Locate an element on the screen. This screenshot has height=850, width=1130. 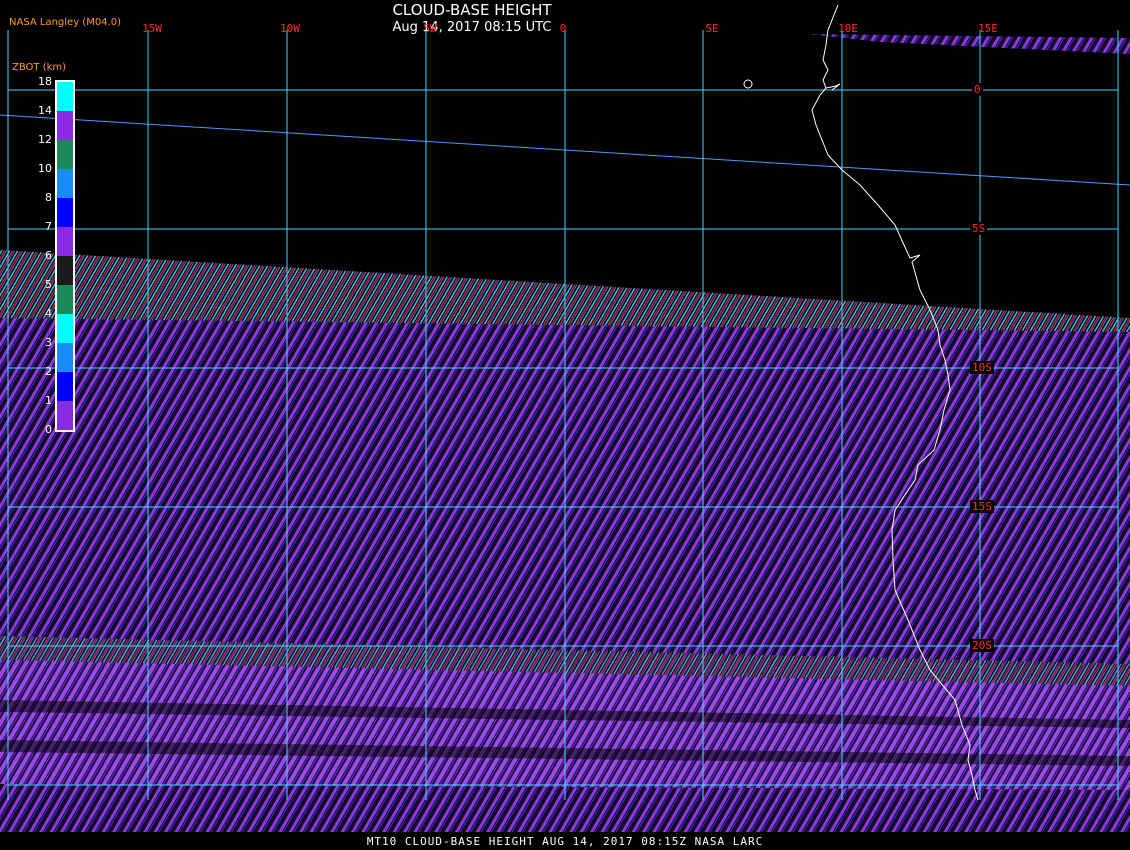
colorbar is located at coordinates (65, 256).